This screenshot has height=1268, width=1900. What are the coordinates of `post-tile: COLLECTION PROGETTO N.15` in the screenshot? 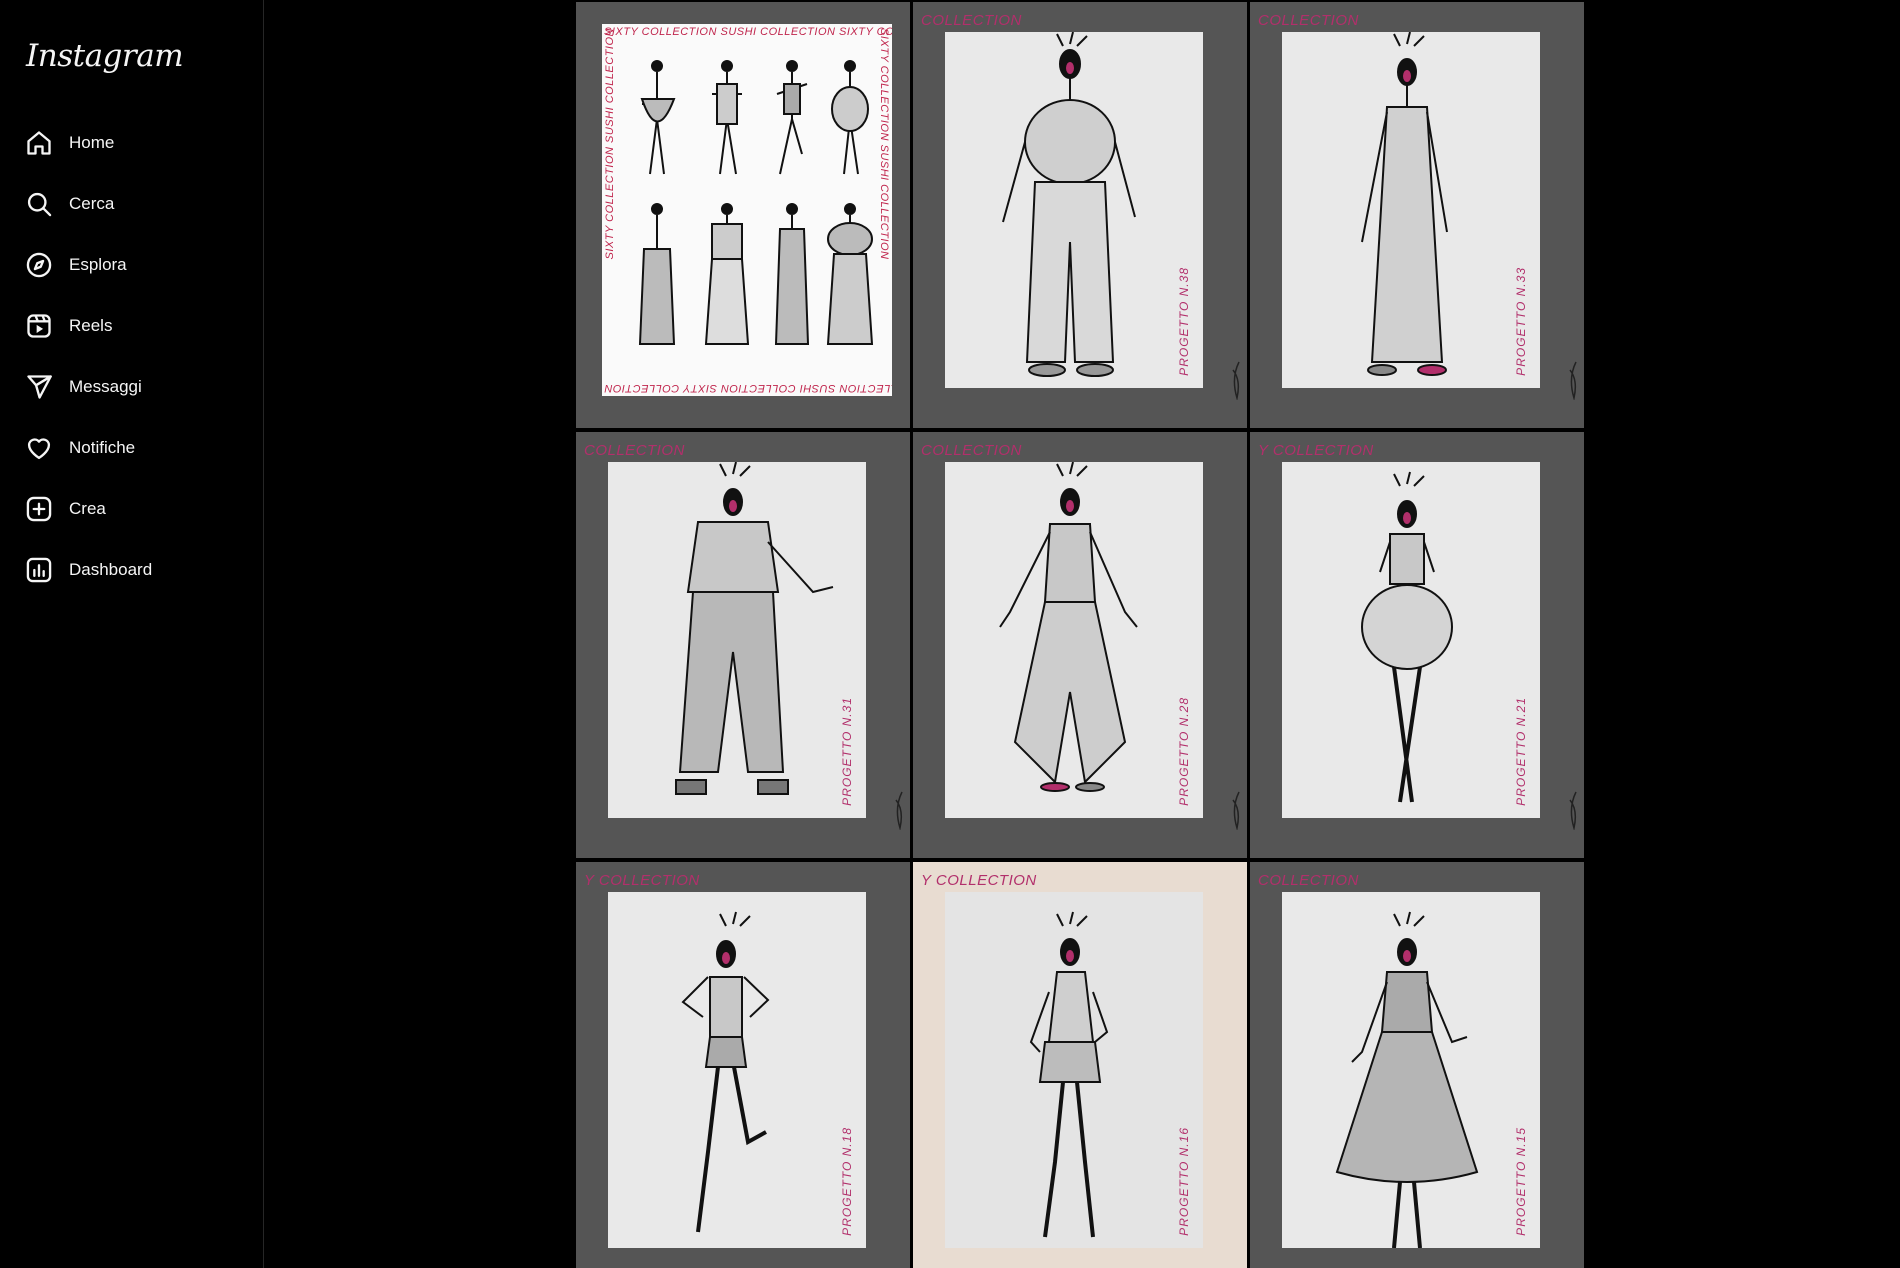 It's located at (1417, 1065).